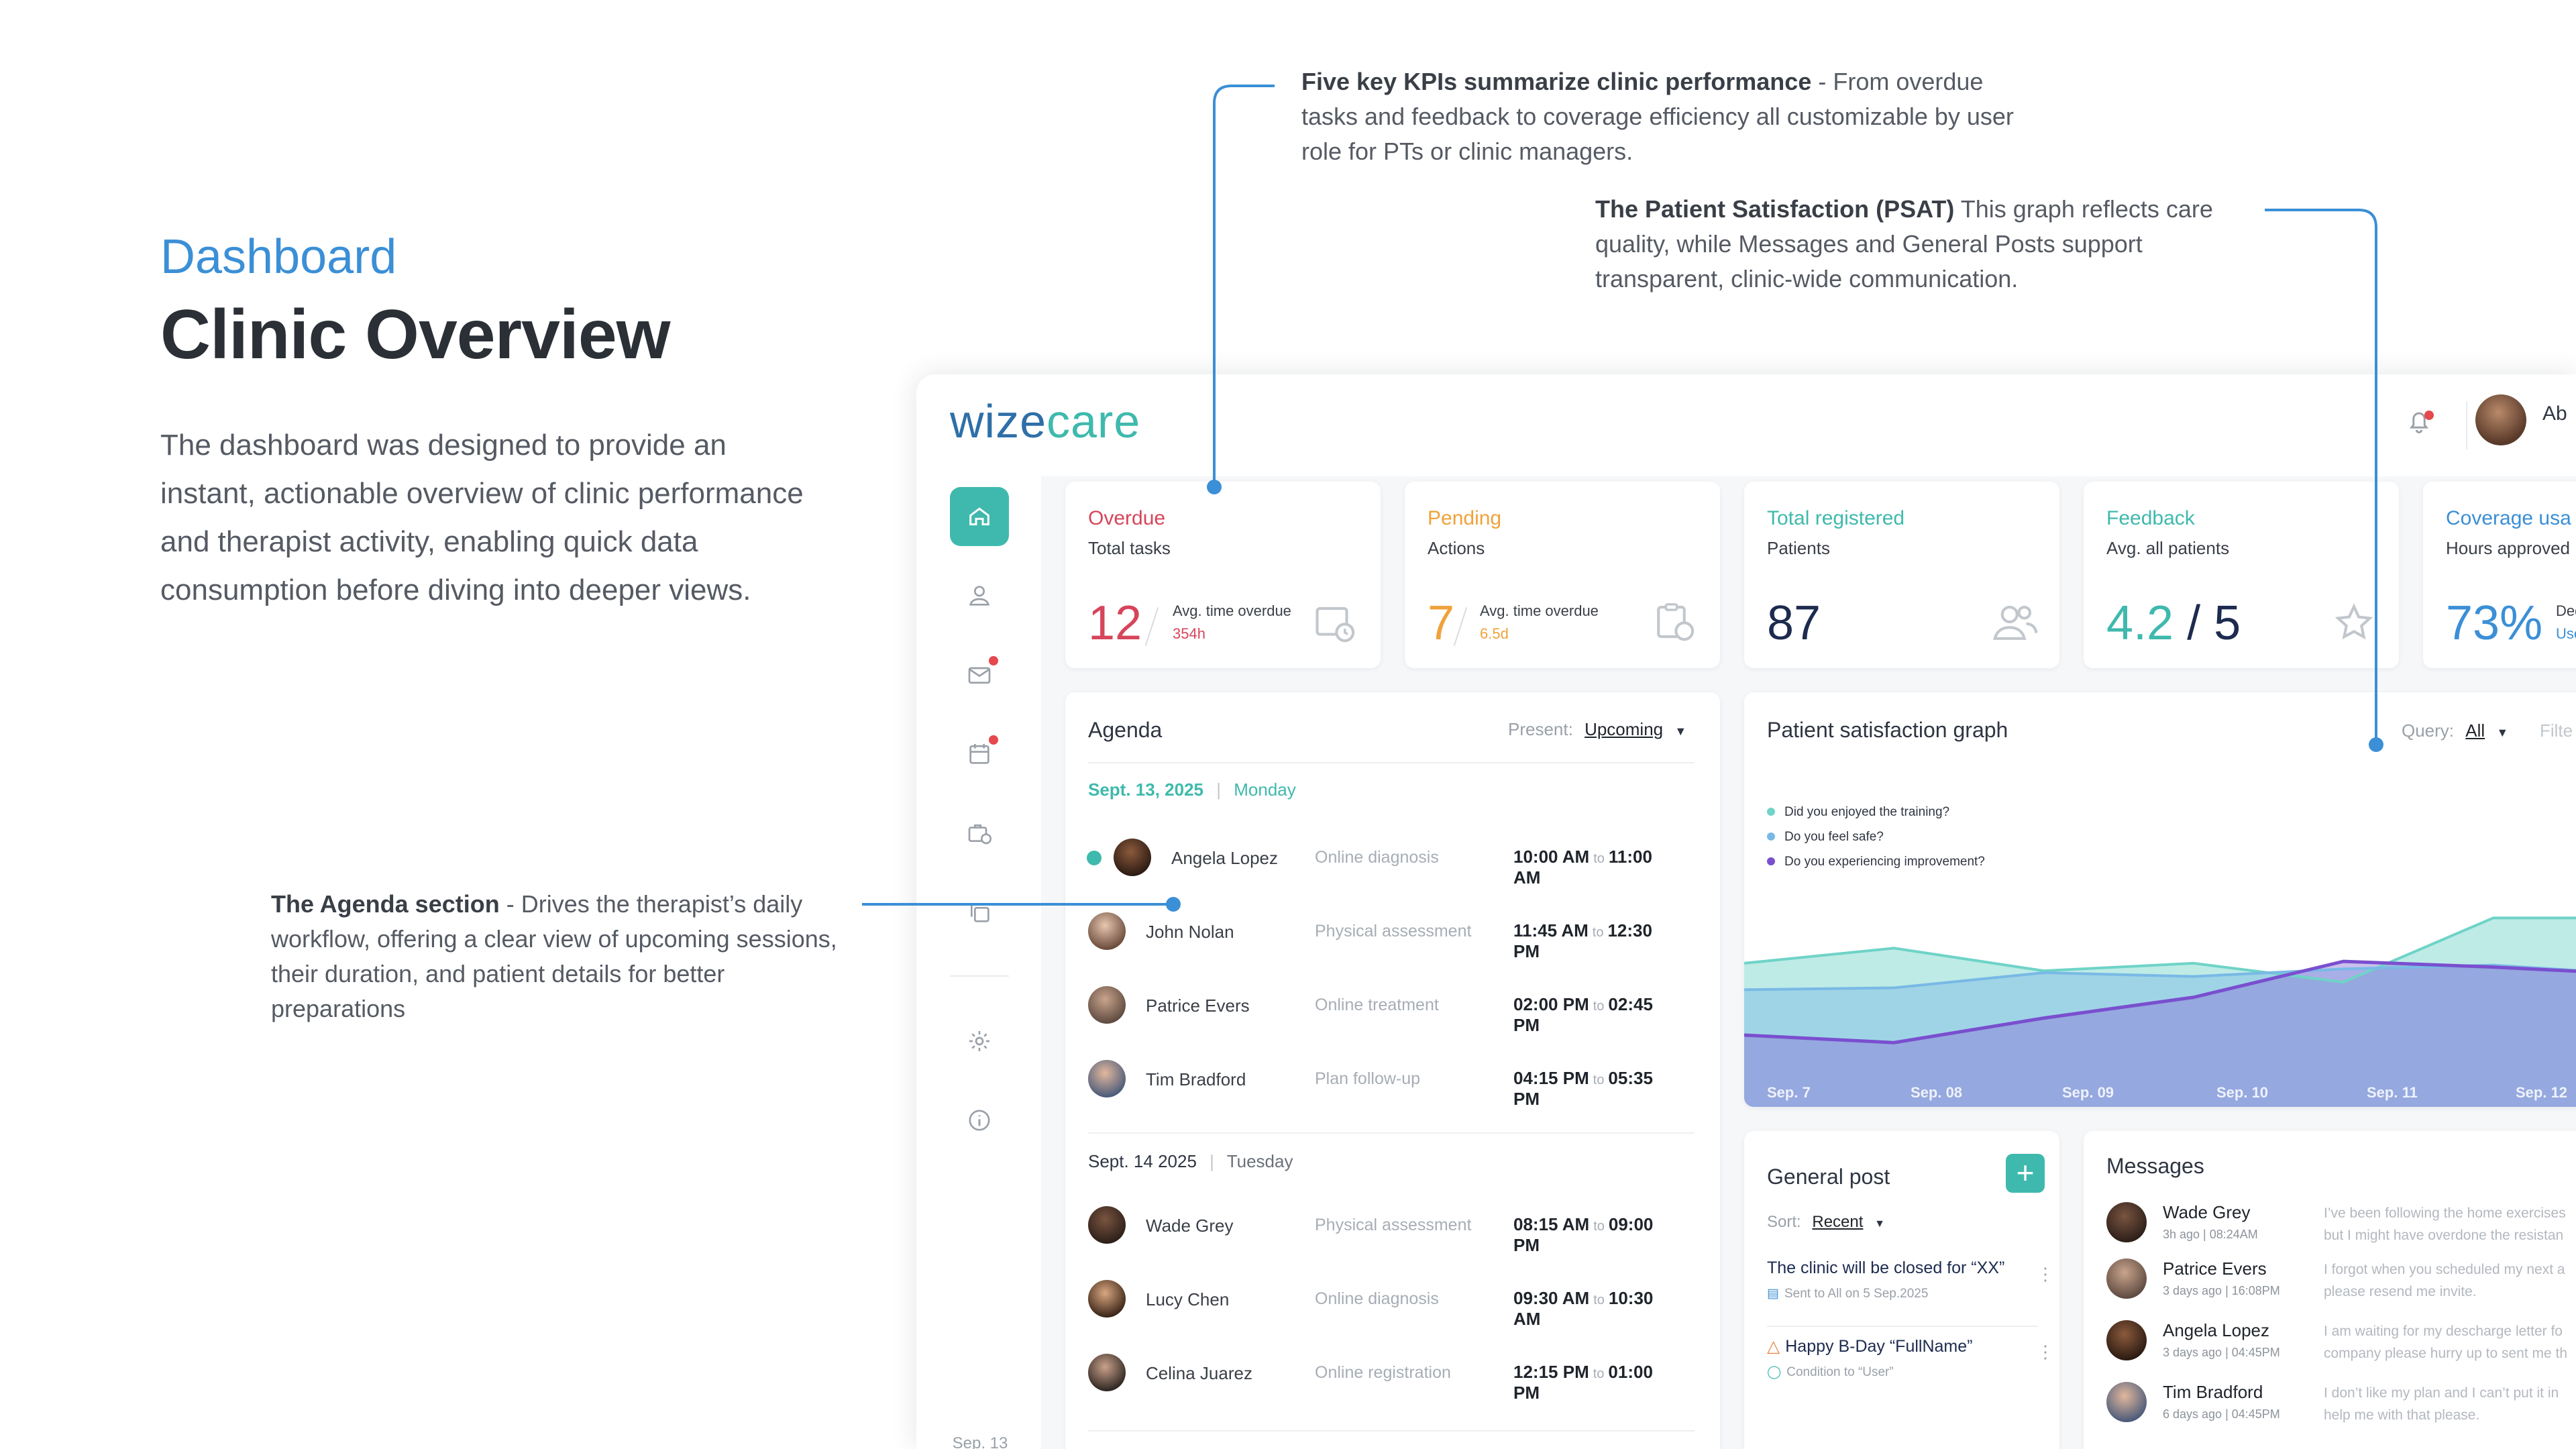  What do you see at coordinates (2353, 621) in the screenshot?
I see `star-icon` at bounding box center [2353, 621].